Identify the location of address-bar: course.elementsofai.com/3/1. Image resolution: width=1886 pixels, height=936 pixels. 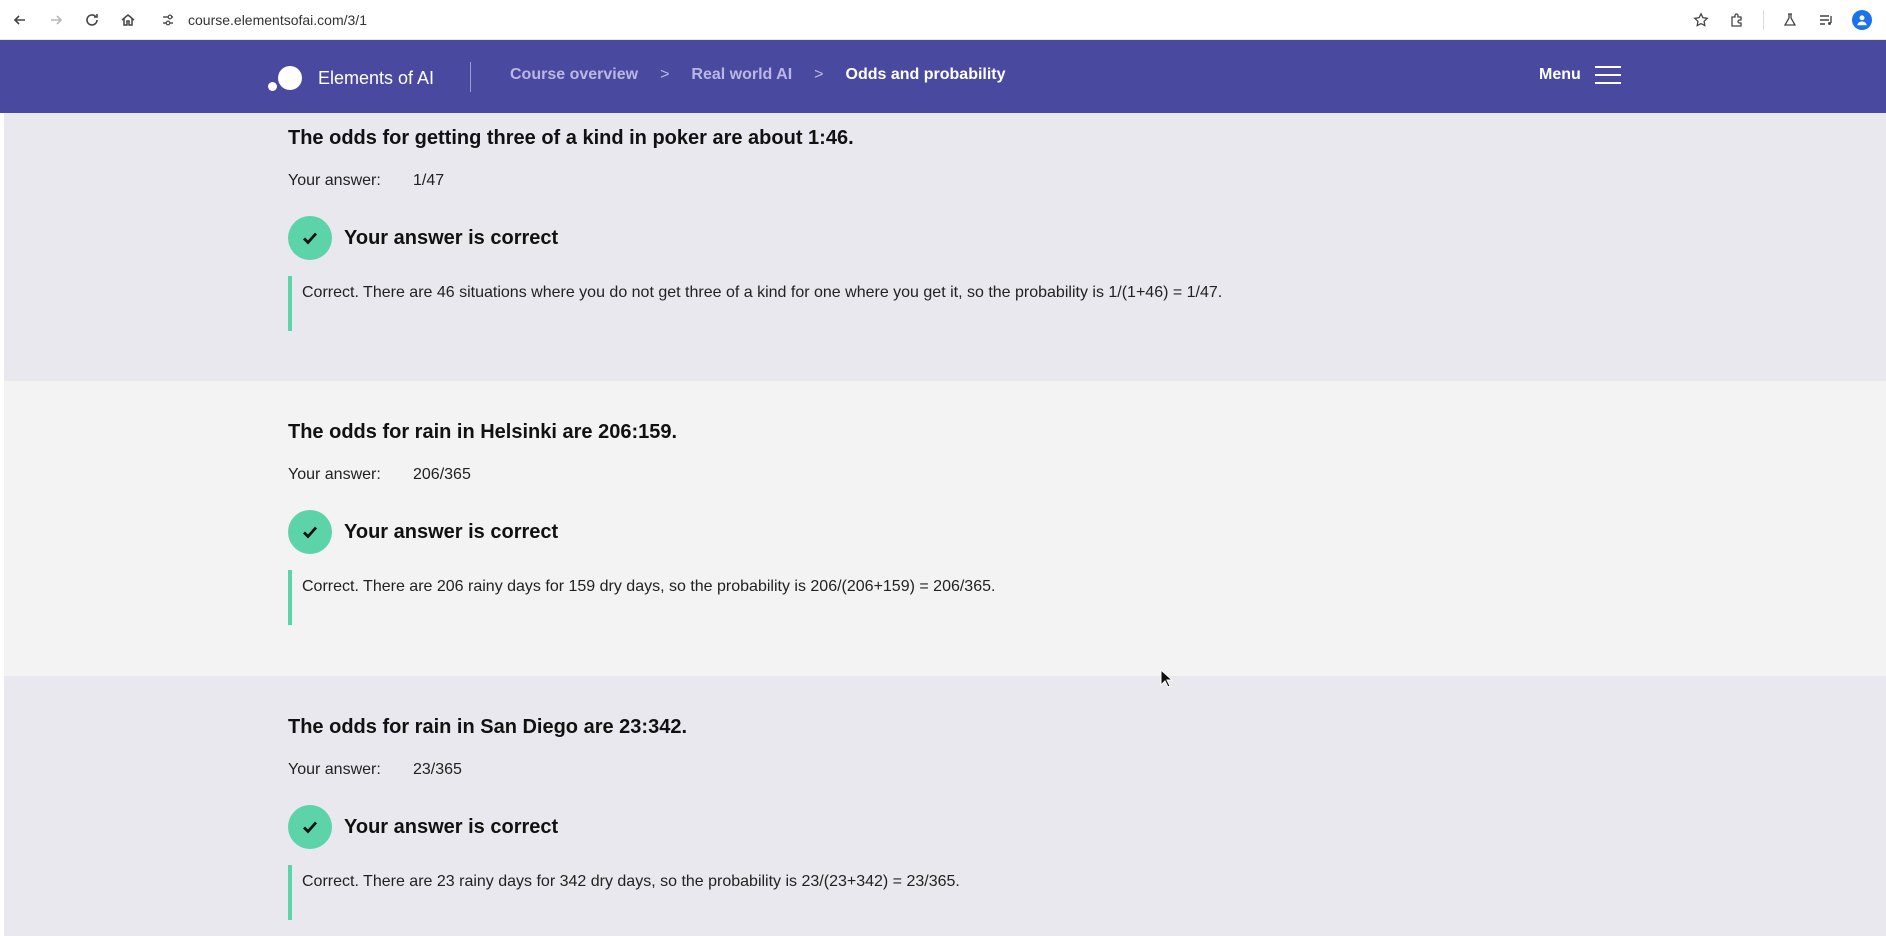
(263, 20).